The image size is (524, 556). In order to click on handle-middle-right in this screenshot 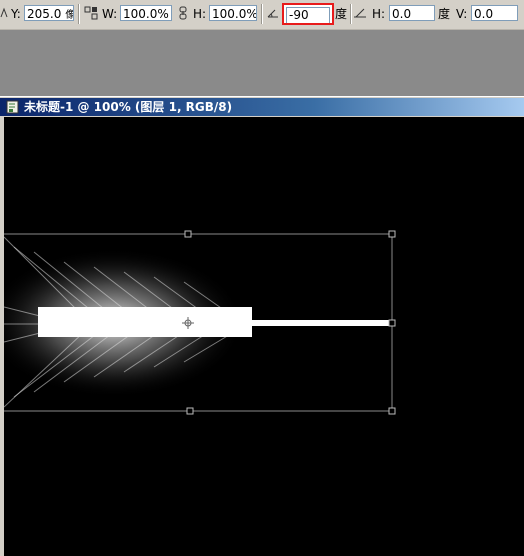, I will do `click(392, 323)`.